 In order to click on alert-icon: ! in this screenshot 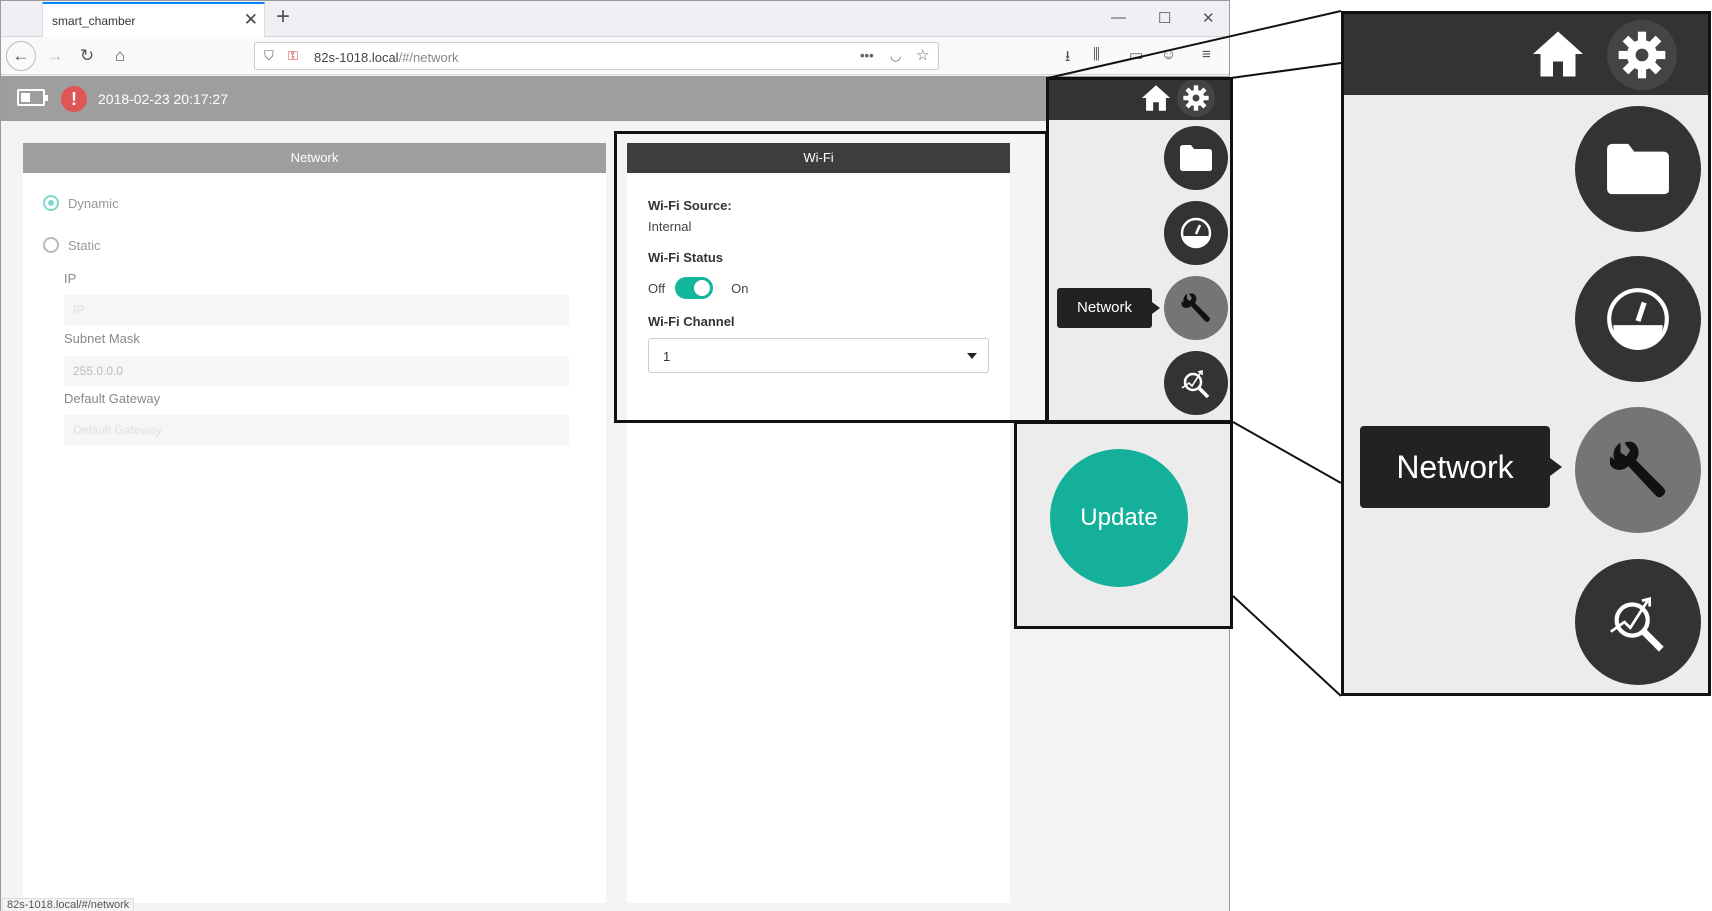, I will do `click(74, 99)`.